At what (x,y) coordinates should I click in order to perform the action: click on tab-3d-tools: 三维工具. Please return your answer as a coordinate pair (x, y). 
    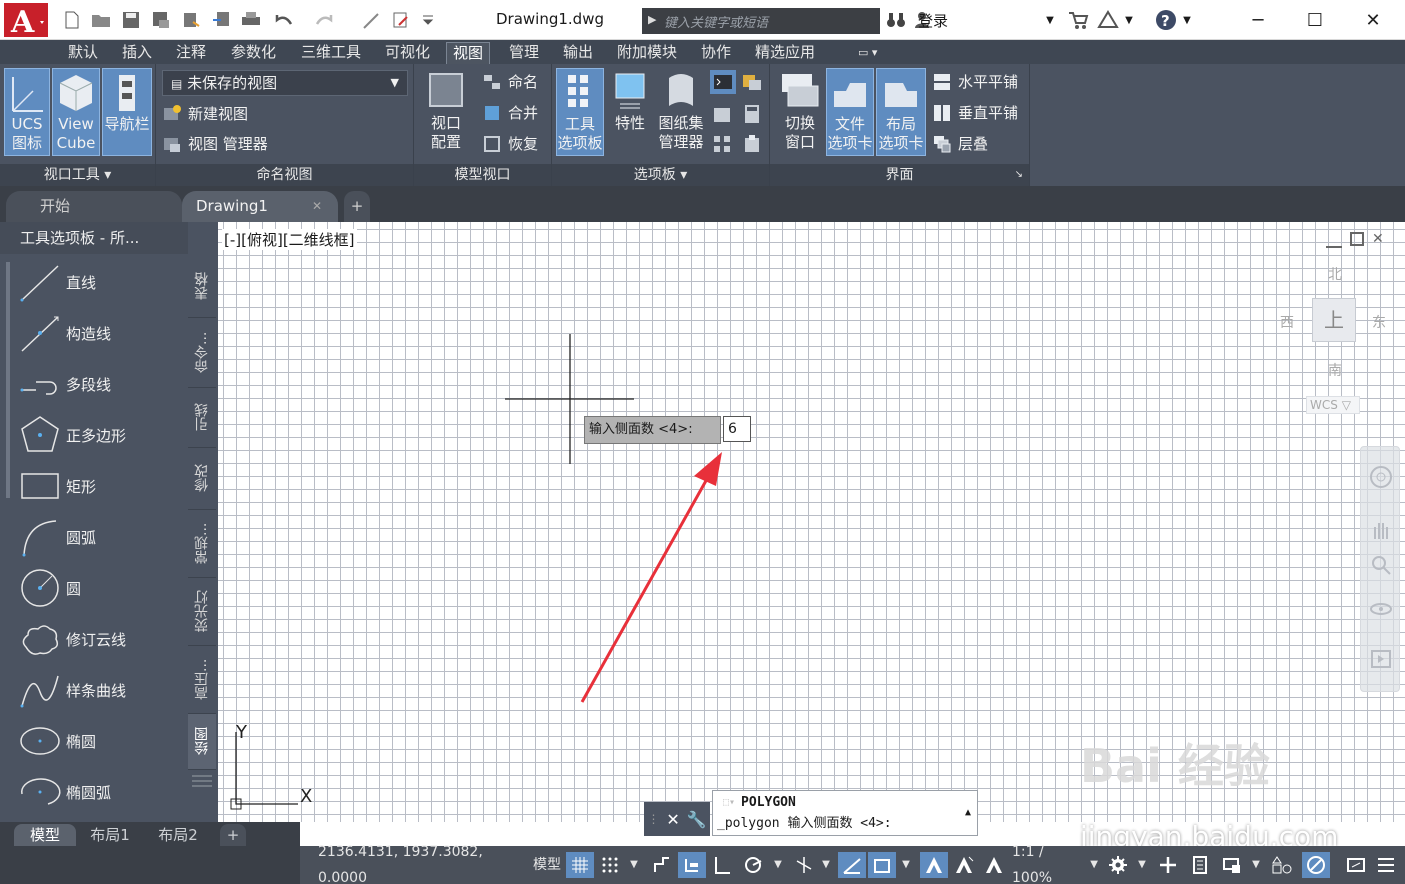
    Looking at the image, I should click on (331, 53).